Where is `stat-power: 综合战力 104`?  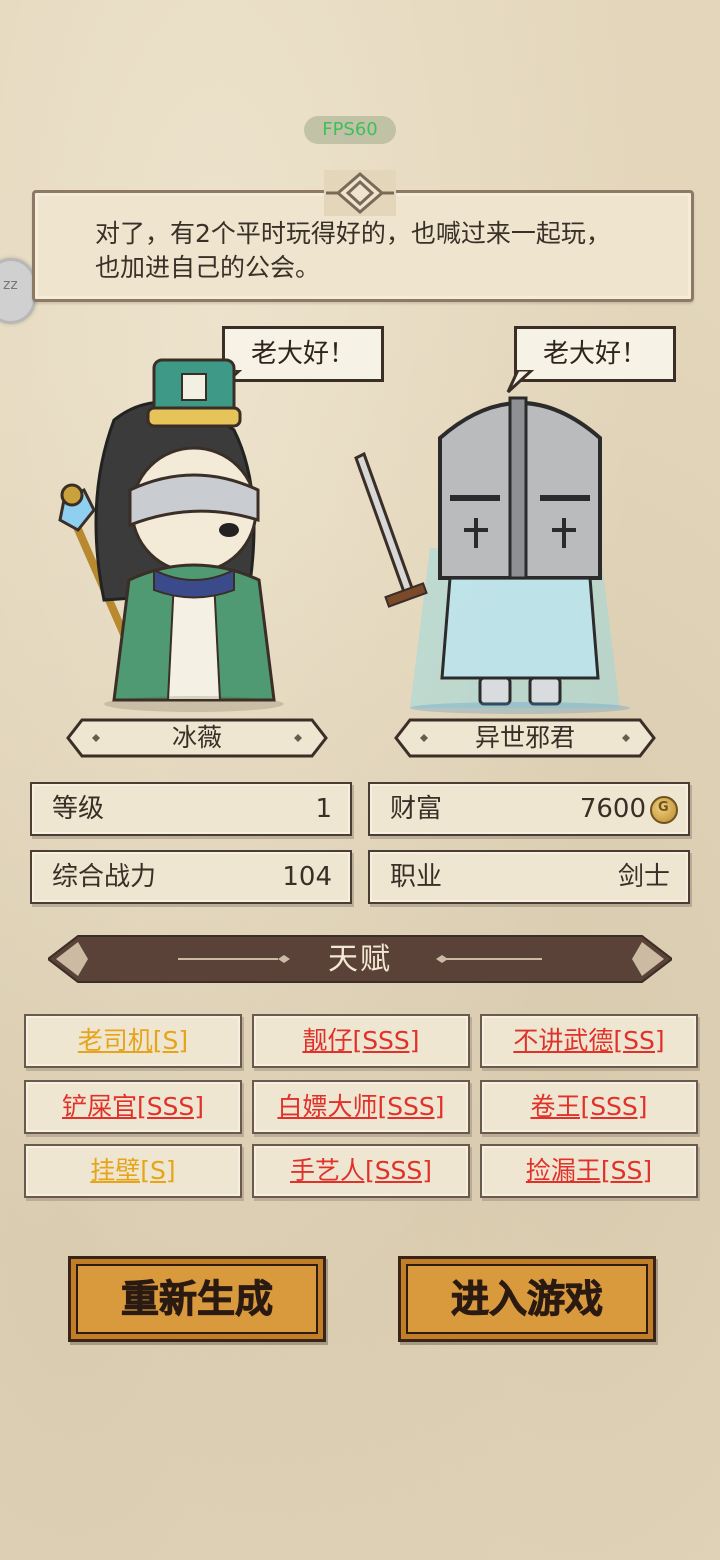
stat-power: 综合战力 104 is located at coordinates (191, 877).